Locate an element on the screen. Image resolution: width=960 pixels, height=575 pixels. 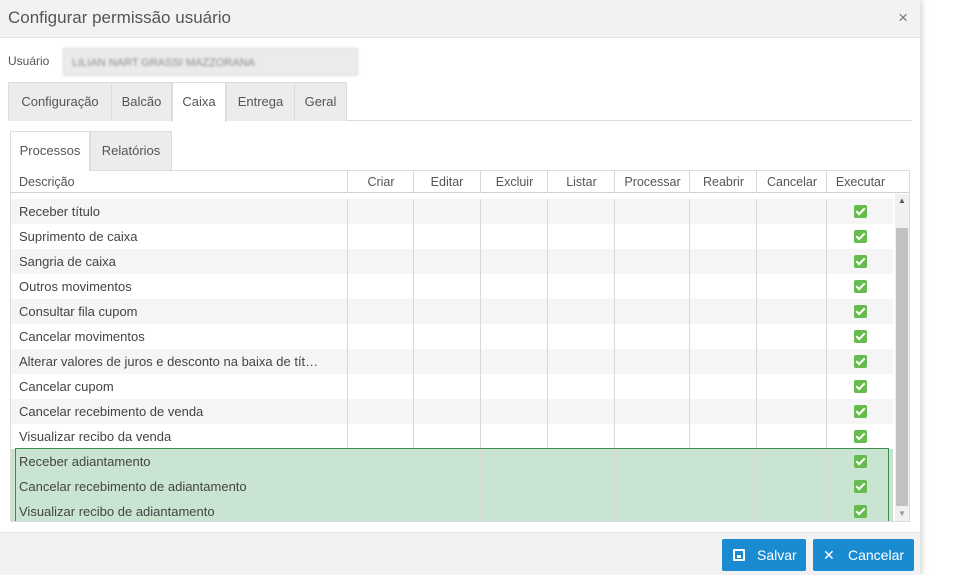
tab-geral: Geral is located at coordinates (320, 101).